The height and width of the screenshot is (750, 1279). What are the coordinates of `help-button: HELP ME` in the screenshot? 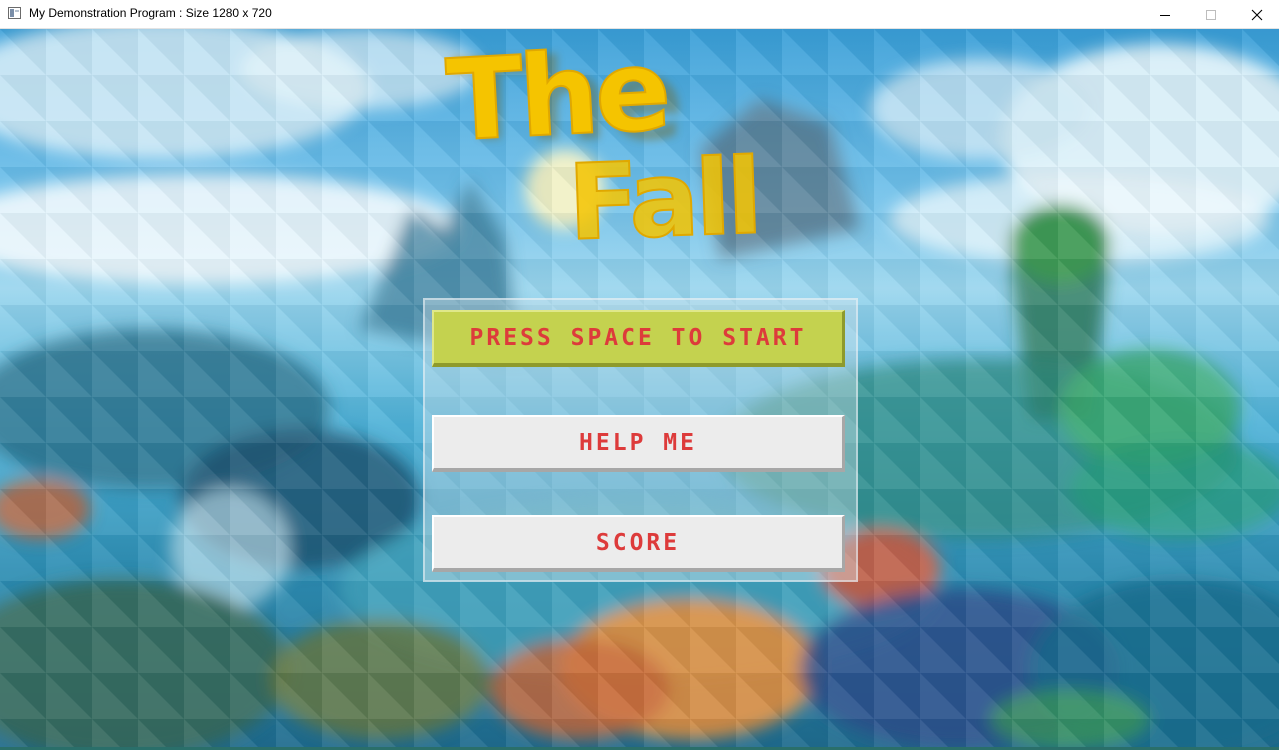 It's located at (638, 443).